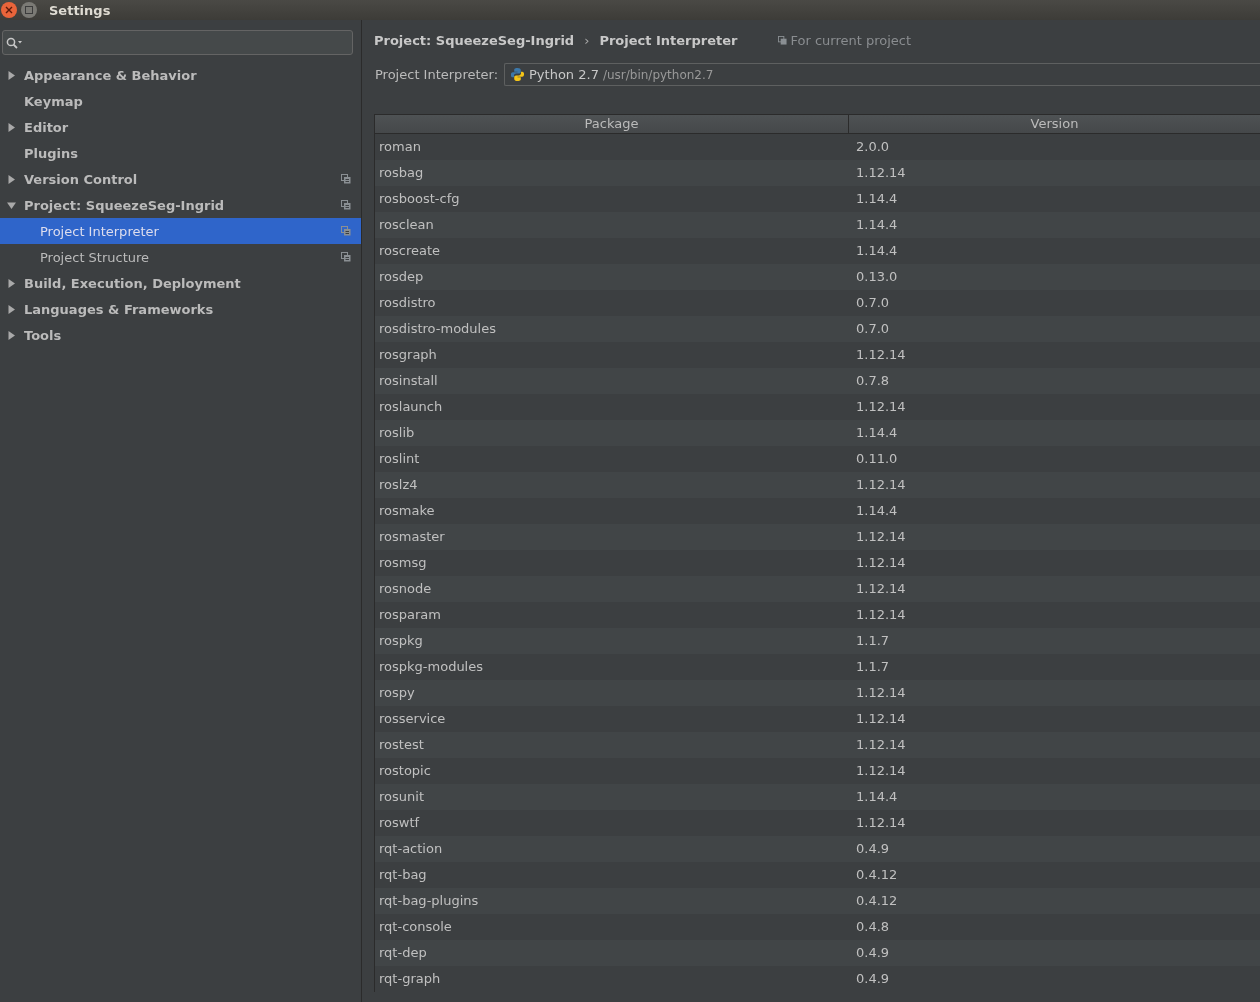 The height and width of the screenshot is (1002, 1260). Describe the element at coordinates (474, 40) in the screenshot. I see `breadcrumb-item: Project: SqueezeSeg-Ingrid` at that location.